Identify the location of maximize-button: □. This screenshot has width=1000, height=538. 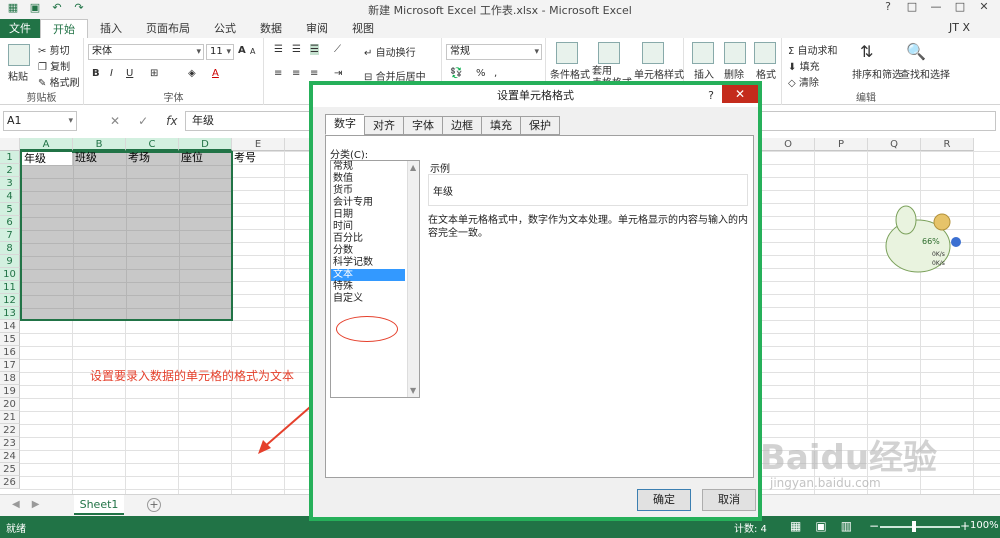
(960, 6).